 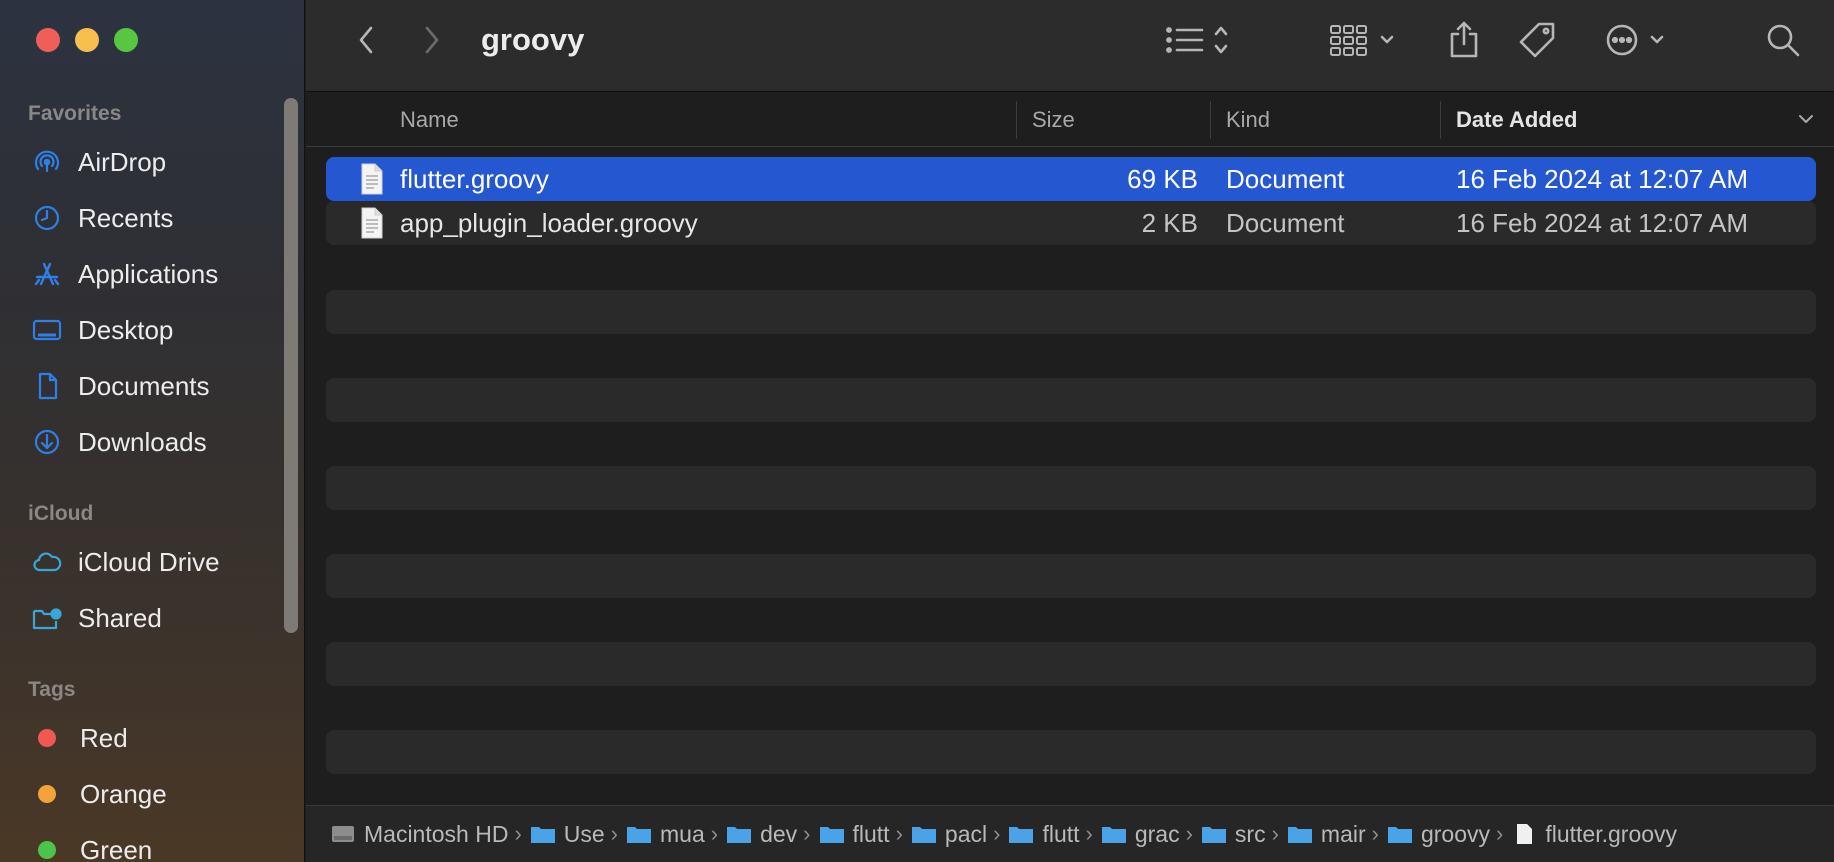 I want to click on shared-folder-icon, so click(x=47, y=618).